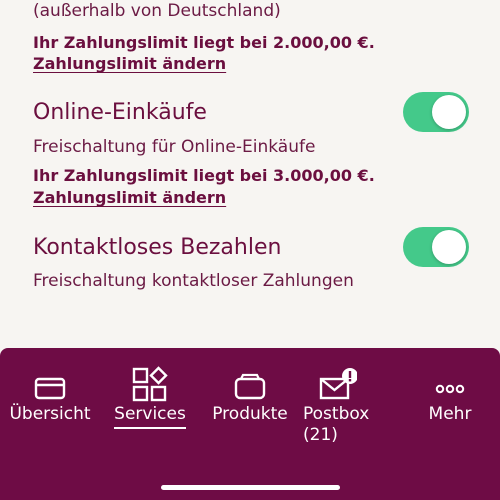 This screenshot has height=500, width=500. Describe the element at coordinates (320, 435) in the screenshot. I see `tab-postbox-count: (21)` at that location.